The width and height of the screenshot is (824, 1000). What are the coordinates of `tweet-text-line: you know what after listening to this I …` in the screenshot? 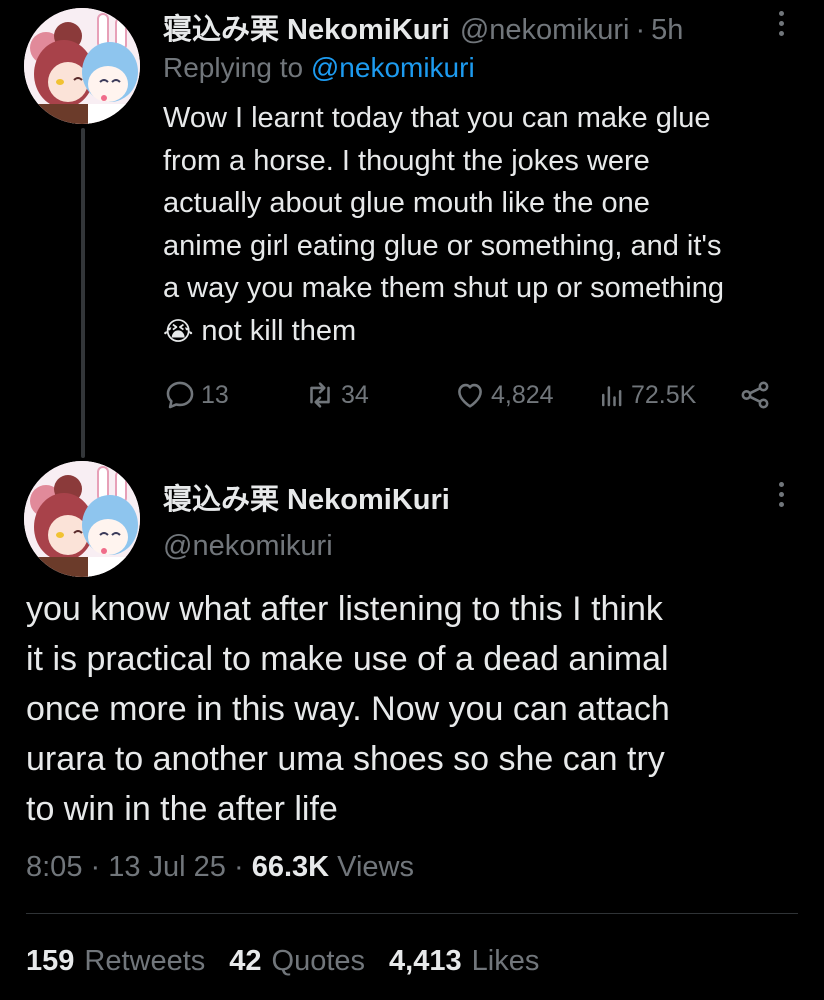 It's located at (344, 609).